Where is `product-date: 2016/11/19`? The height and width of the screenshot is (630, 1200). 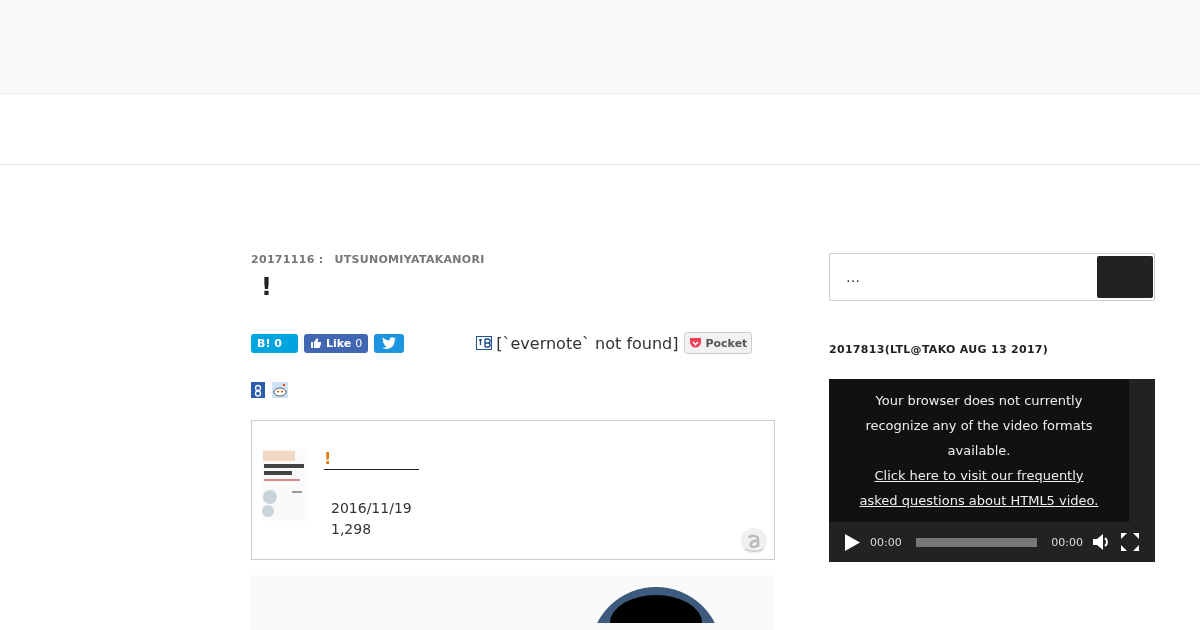
product-date: 2016/11/19 is located at coordinates (372, 508).